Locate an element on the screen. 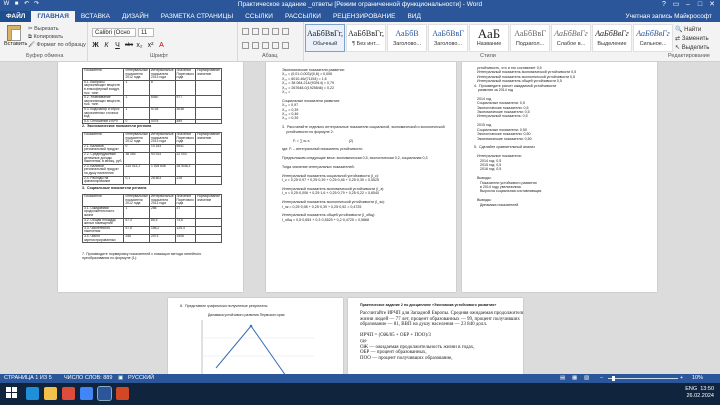  table-cell: 1506 is located at coordinates (185, 238).